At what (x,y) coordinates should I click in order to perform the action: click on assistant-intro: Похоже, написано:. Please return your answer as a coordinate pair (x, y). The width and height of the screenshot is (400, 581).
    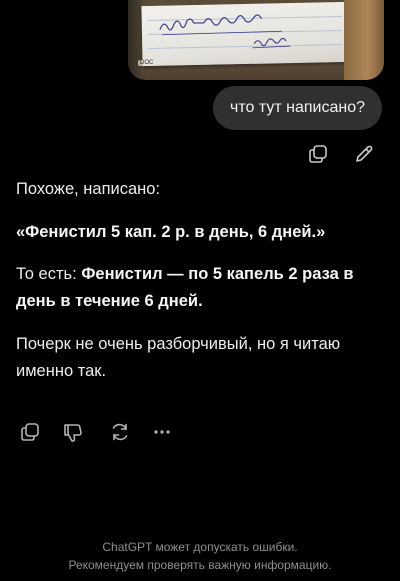
    Looking at the image, I should click on (88, 189).